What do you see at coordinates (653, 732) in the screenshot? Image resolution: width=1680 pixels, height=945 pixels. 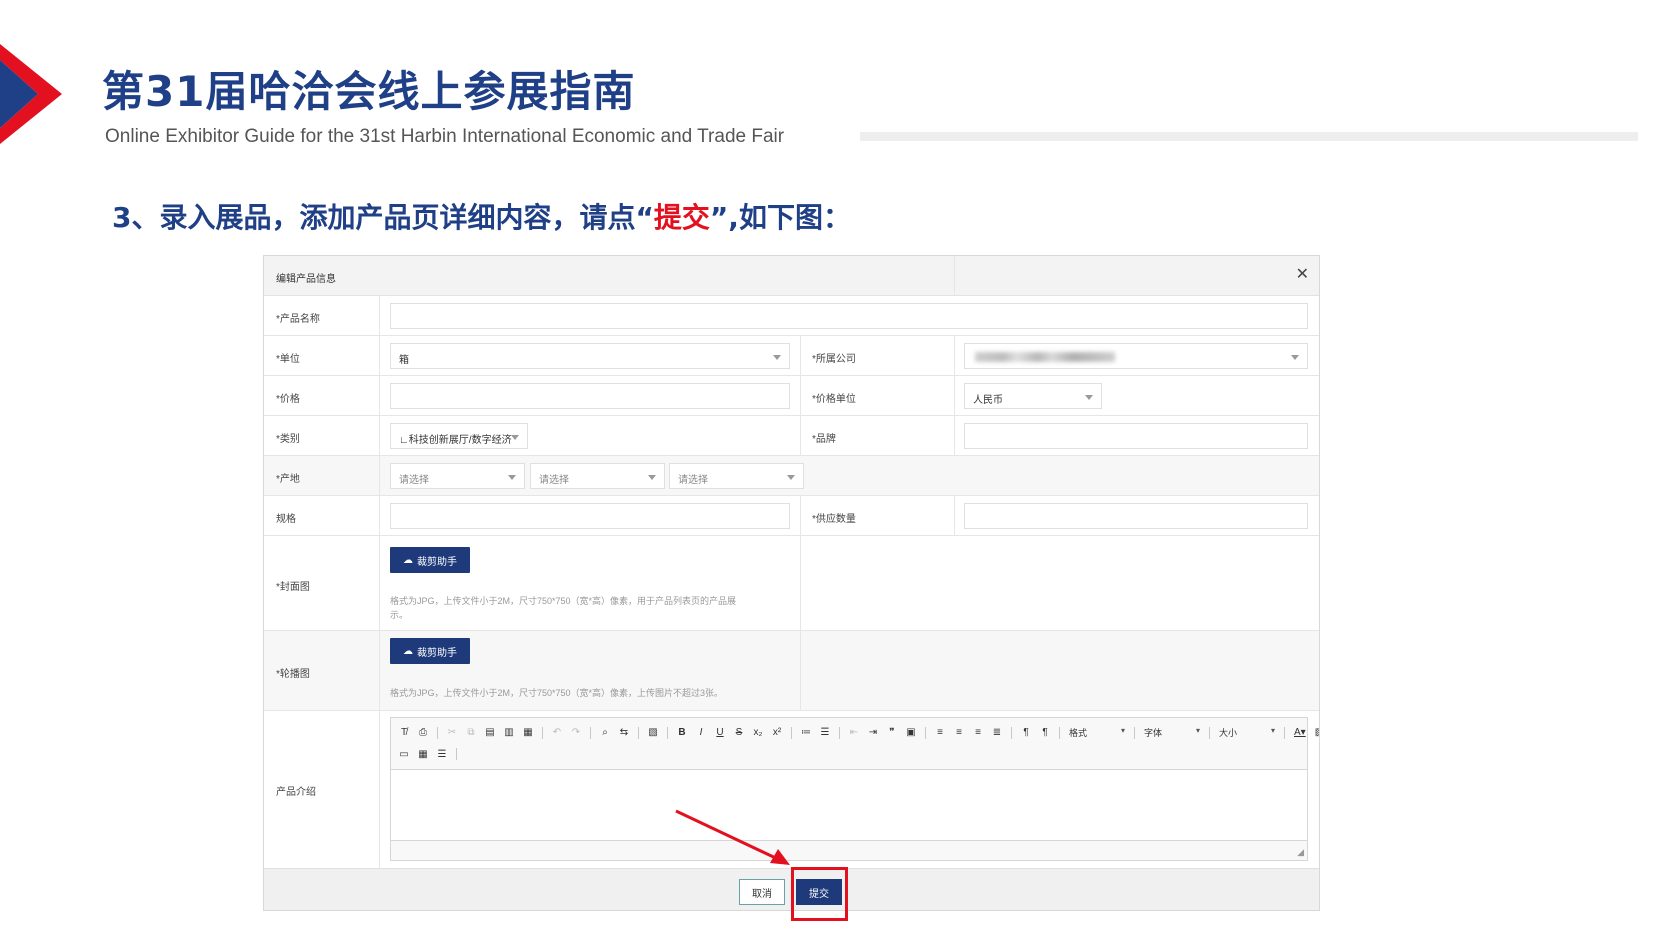 I see `select-all-icon: ▧` at bounding box center [653, 732].